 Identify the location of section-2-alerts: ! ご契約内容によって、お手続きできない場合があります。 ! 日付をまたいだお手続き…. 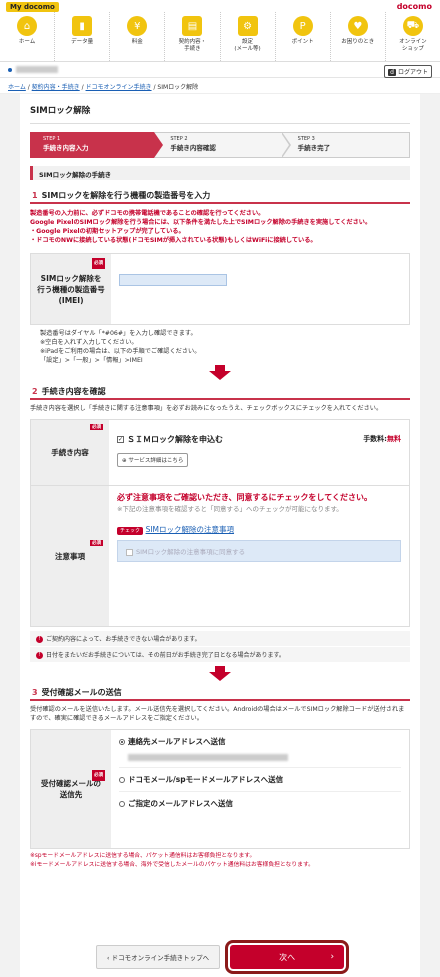
(220, 646).